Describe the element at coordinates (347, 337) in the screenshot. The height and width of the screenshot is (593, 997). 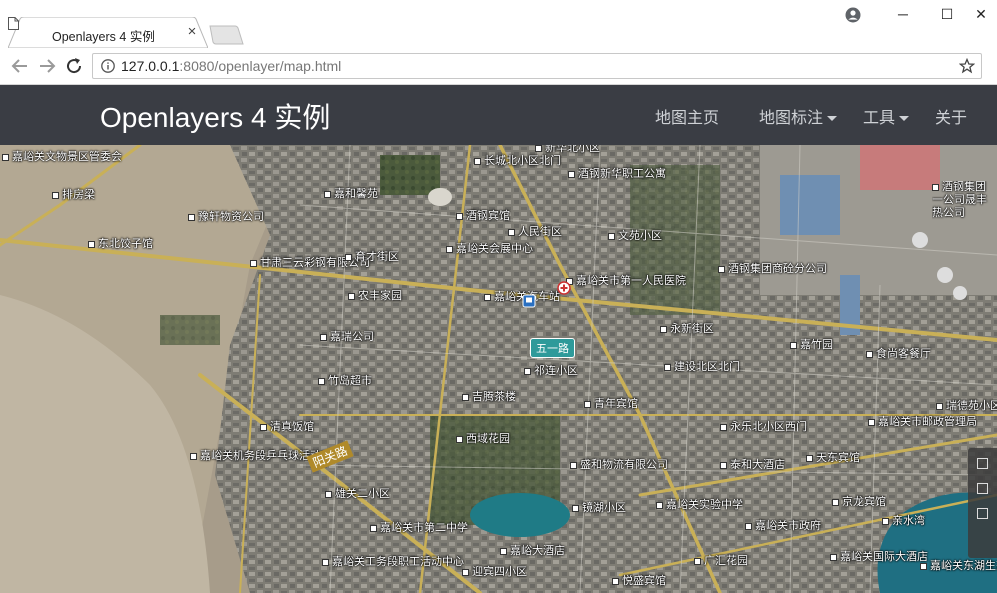
I see `map-label: 嘉瑞公司` at that location.